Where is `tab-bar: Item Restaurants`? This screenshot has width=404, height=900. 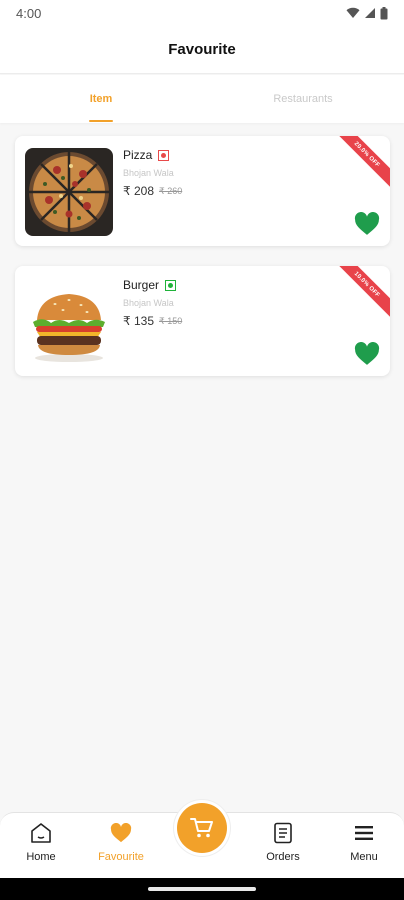 tab-bar: Item Restaurants is located at coordinates (202, 99).